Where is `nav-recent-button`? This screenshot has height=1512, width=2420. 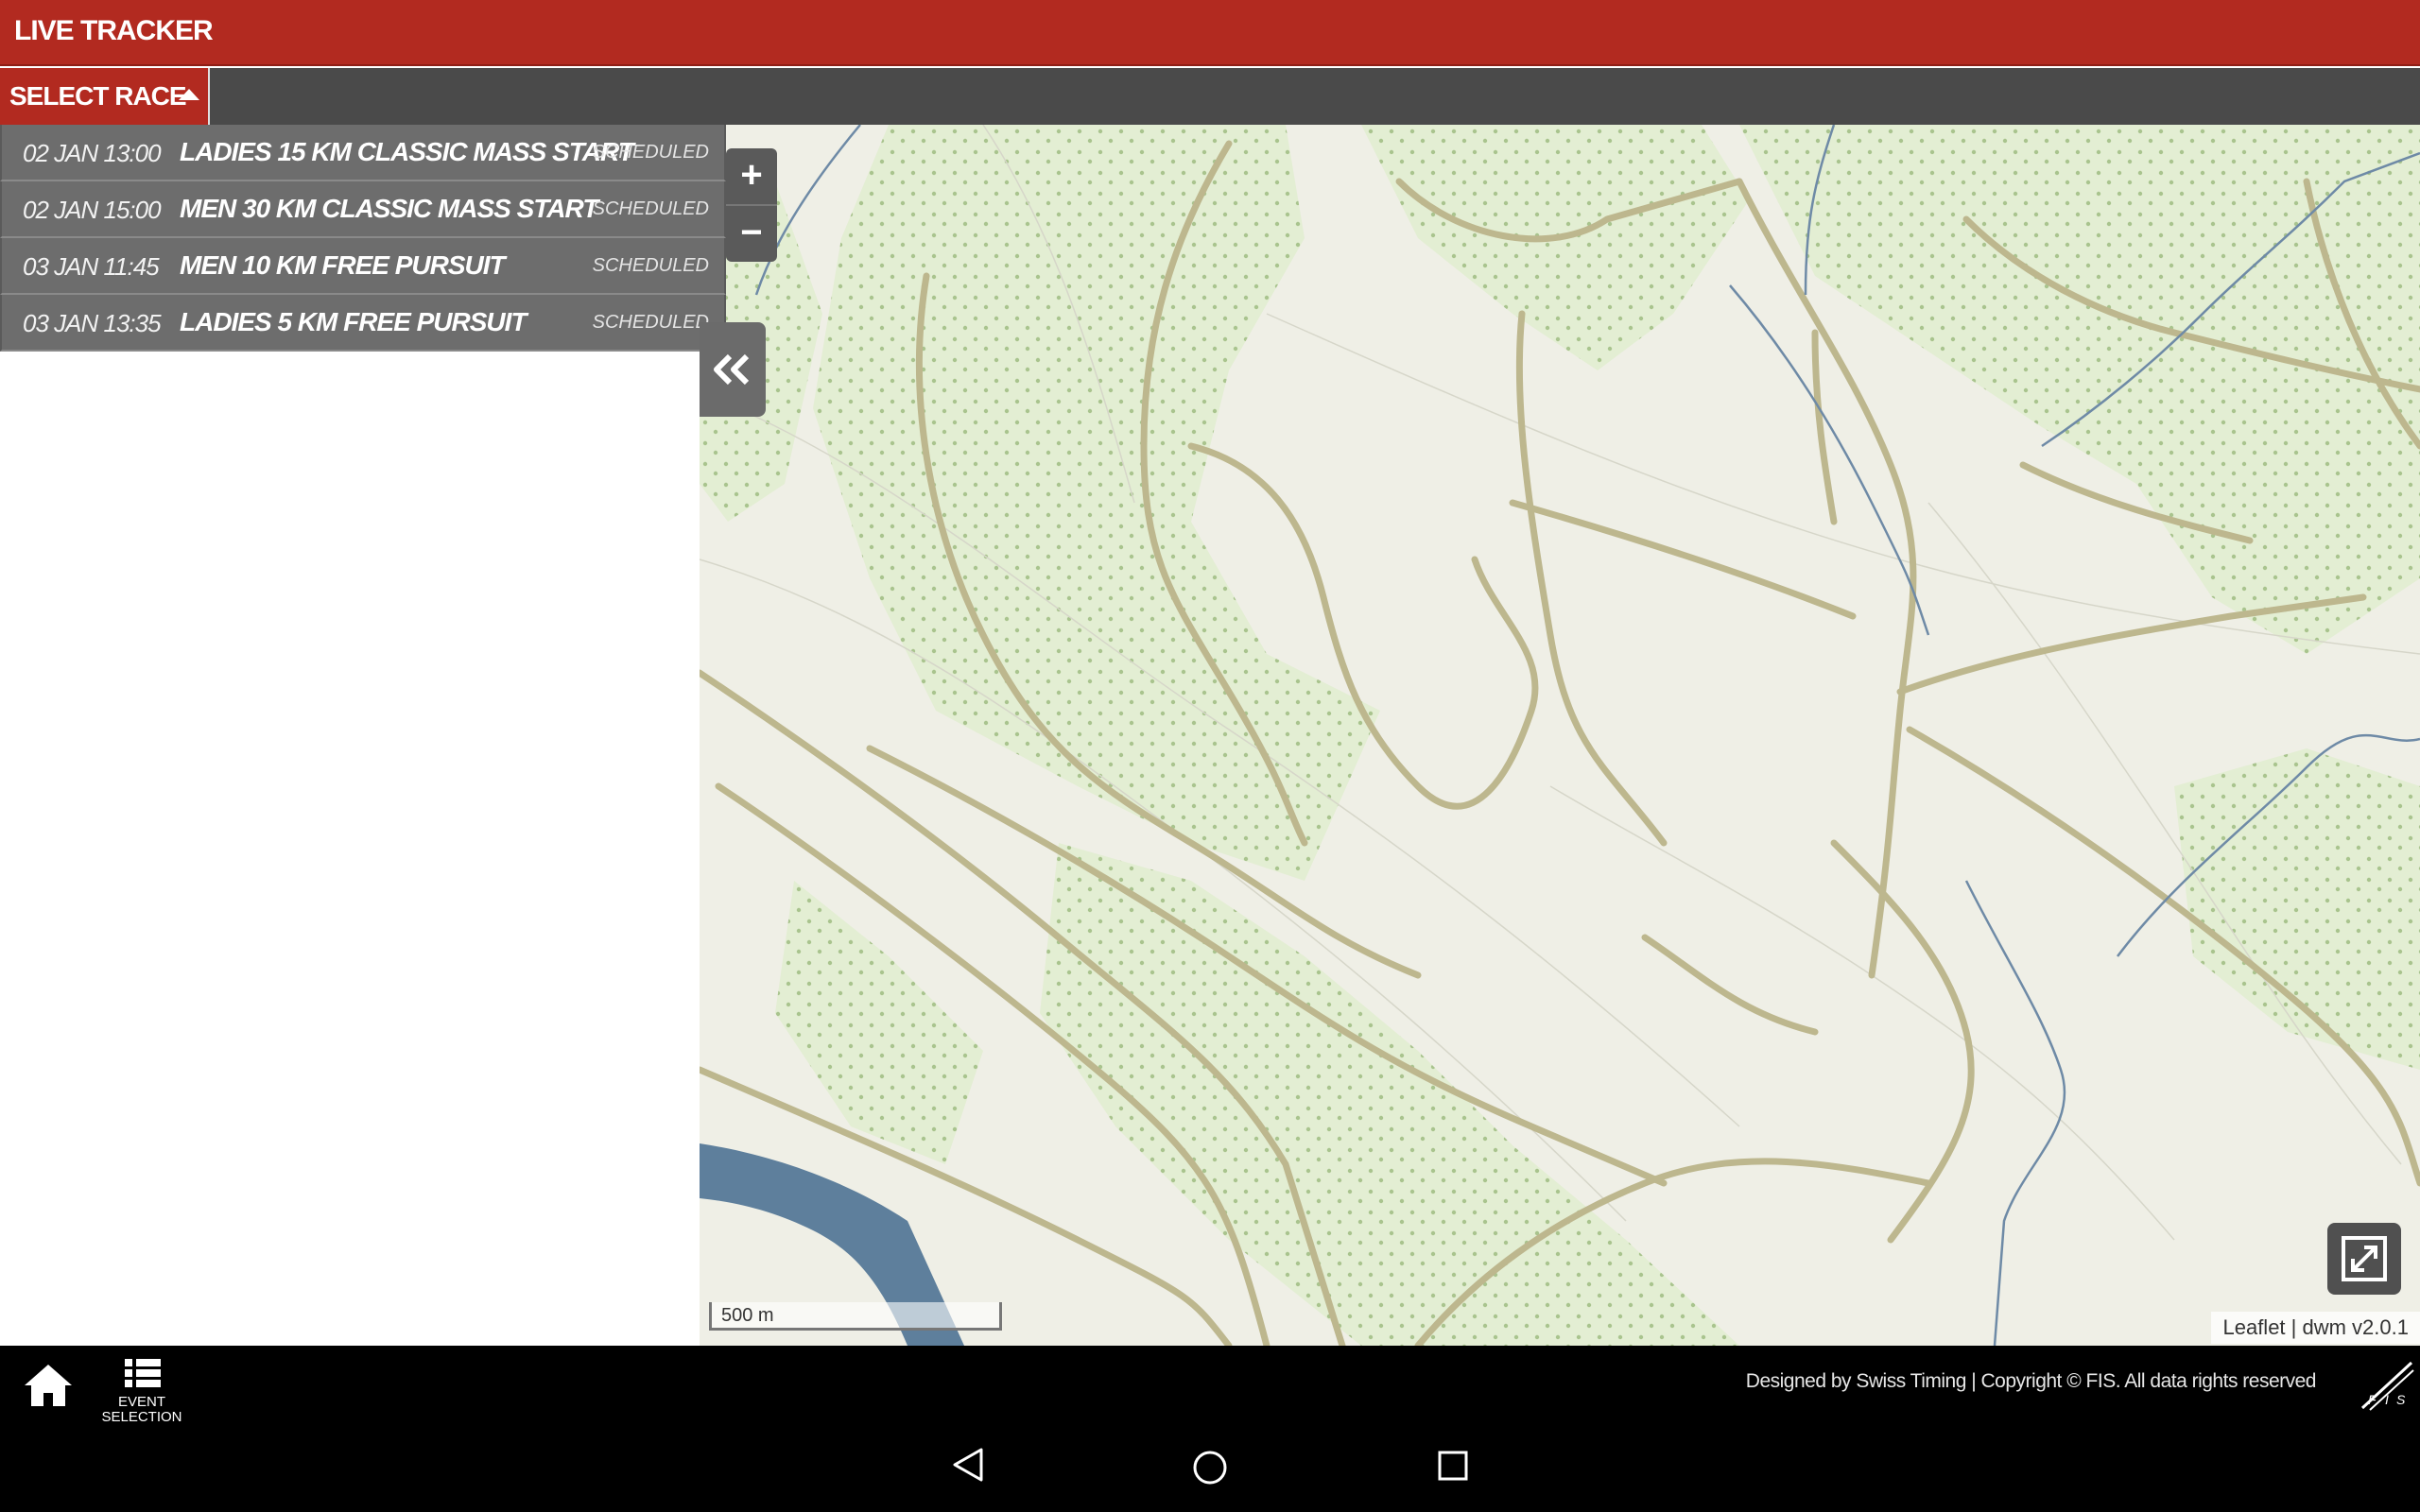 nav-recent-button is located at coordinates (1453, 1466).